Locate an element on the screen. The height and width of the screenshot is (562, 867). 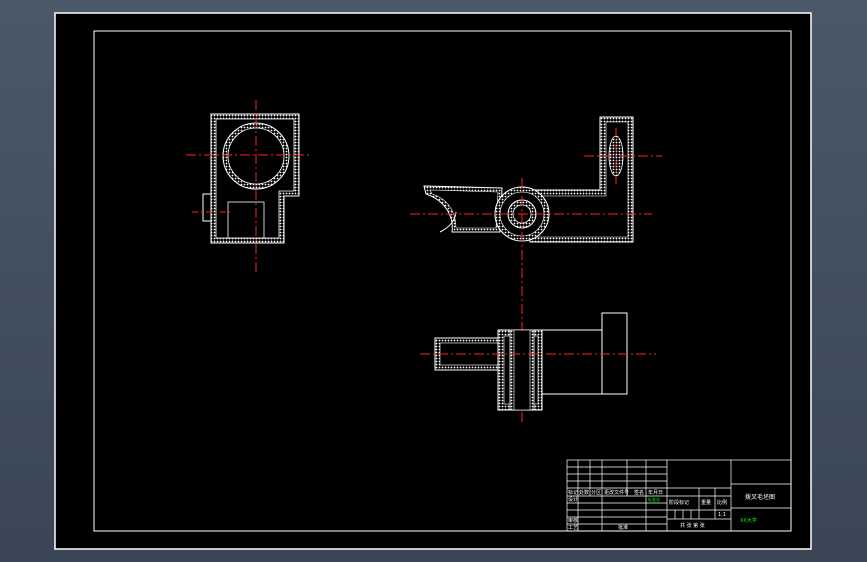
tb-drawing-name: 拨叉毛坯图 is located at coordinates (760, 497).